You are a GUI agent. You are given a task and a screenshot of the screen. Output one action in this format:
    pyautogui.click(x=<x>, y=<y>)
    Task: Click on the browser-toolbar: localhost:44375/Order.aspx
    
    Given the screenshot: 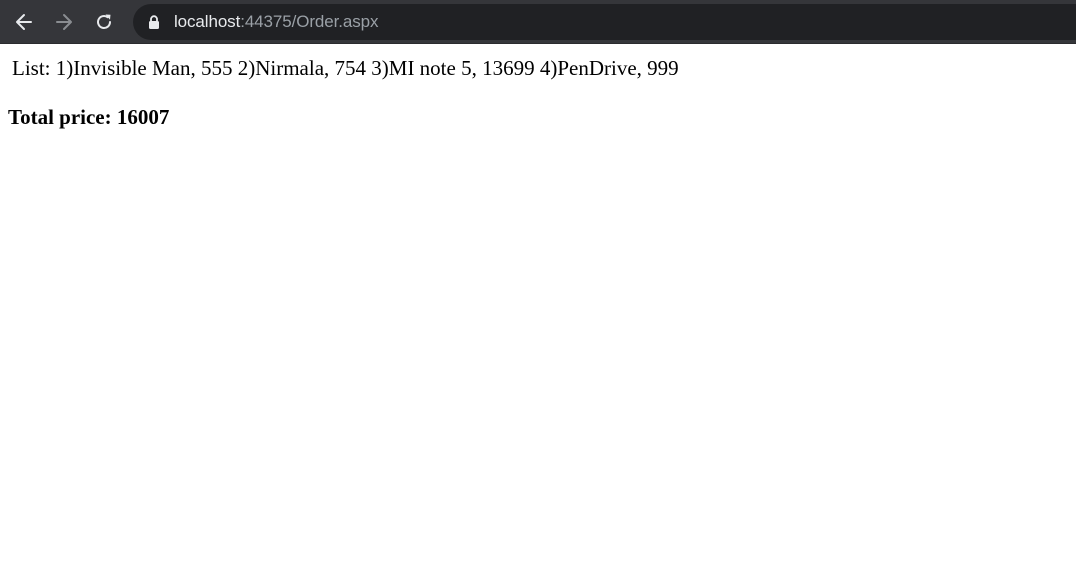 What is the action you would take?
    pyautogui.click(x=538, y=22)
    